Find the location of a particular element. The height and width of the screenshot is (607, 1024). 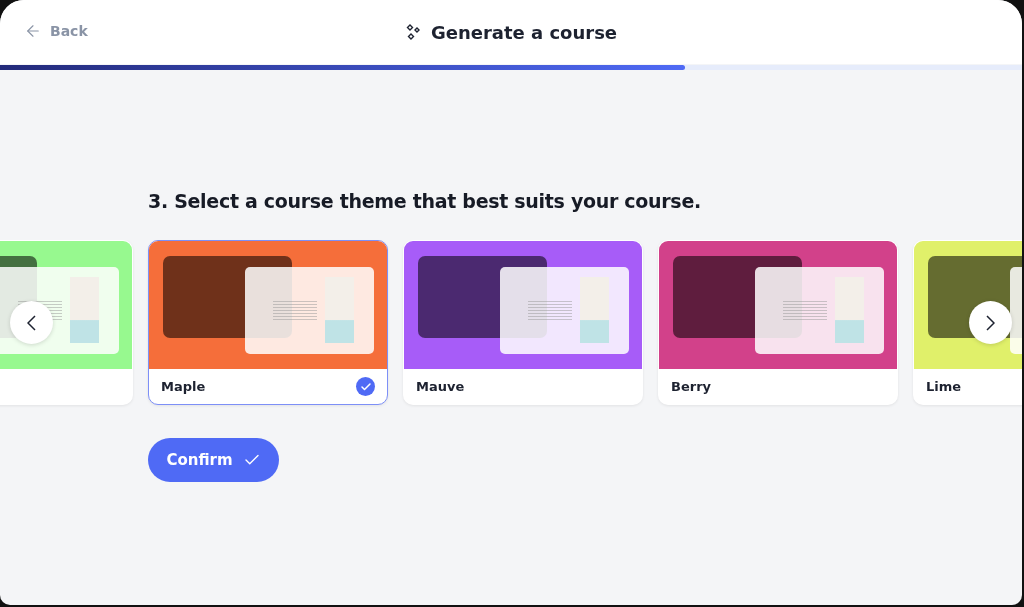

theme-card: Maple is located at coordinates (268, 322).